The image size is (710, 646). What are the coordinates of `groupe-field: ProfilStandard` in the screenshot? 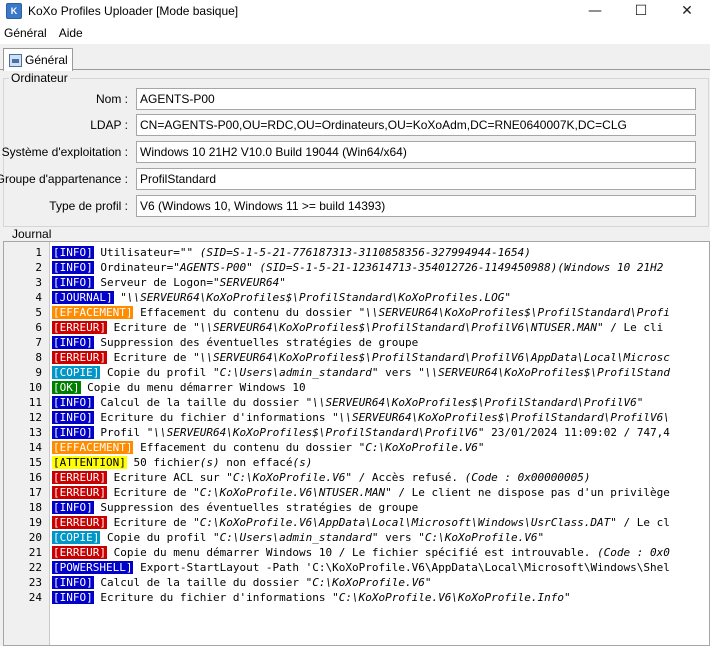 It's located at (416, 179).